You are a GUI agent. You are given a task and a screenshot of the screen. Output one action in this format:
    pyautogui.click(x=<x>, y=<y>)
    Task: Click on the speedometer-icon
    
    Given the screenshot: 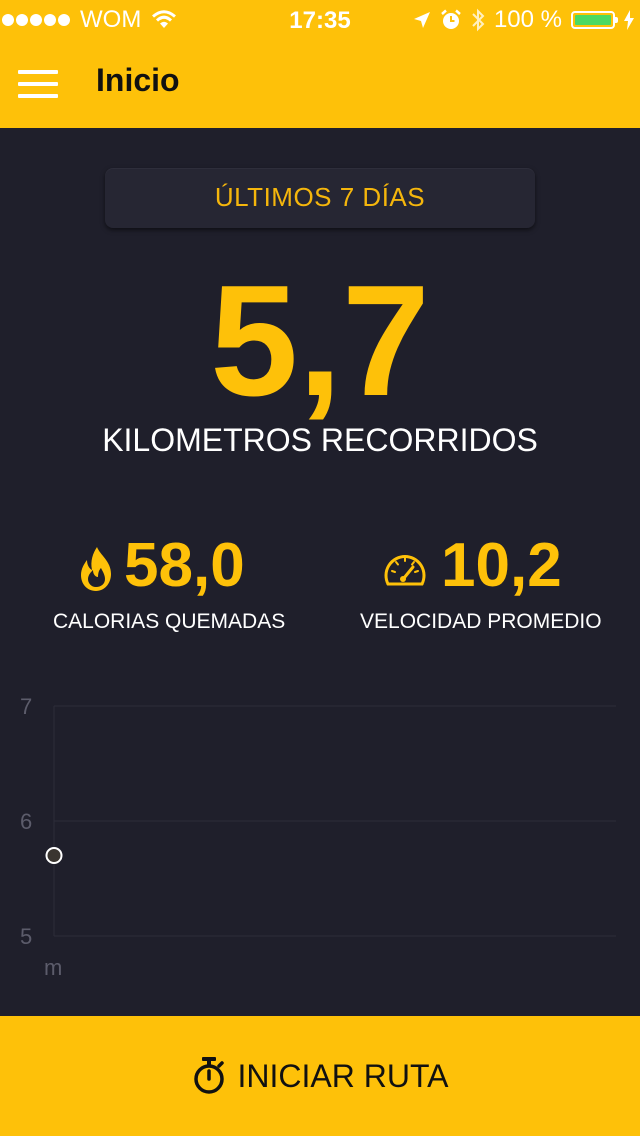 What is the action you would take?
    pyautogui.click(x=405, y=570)
    